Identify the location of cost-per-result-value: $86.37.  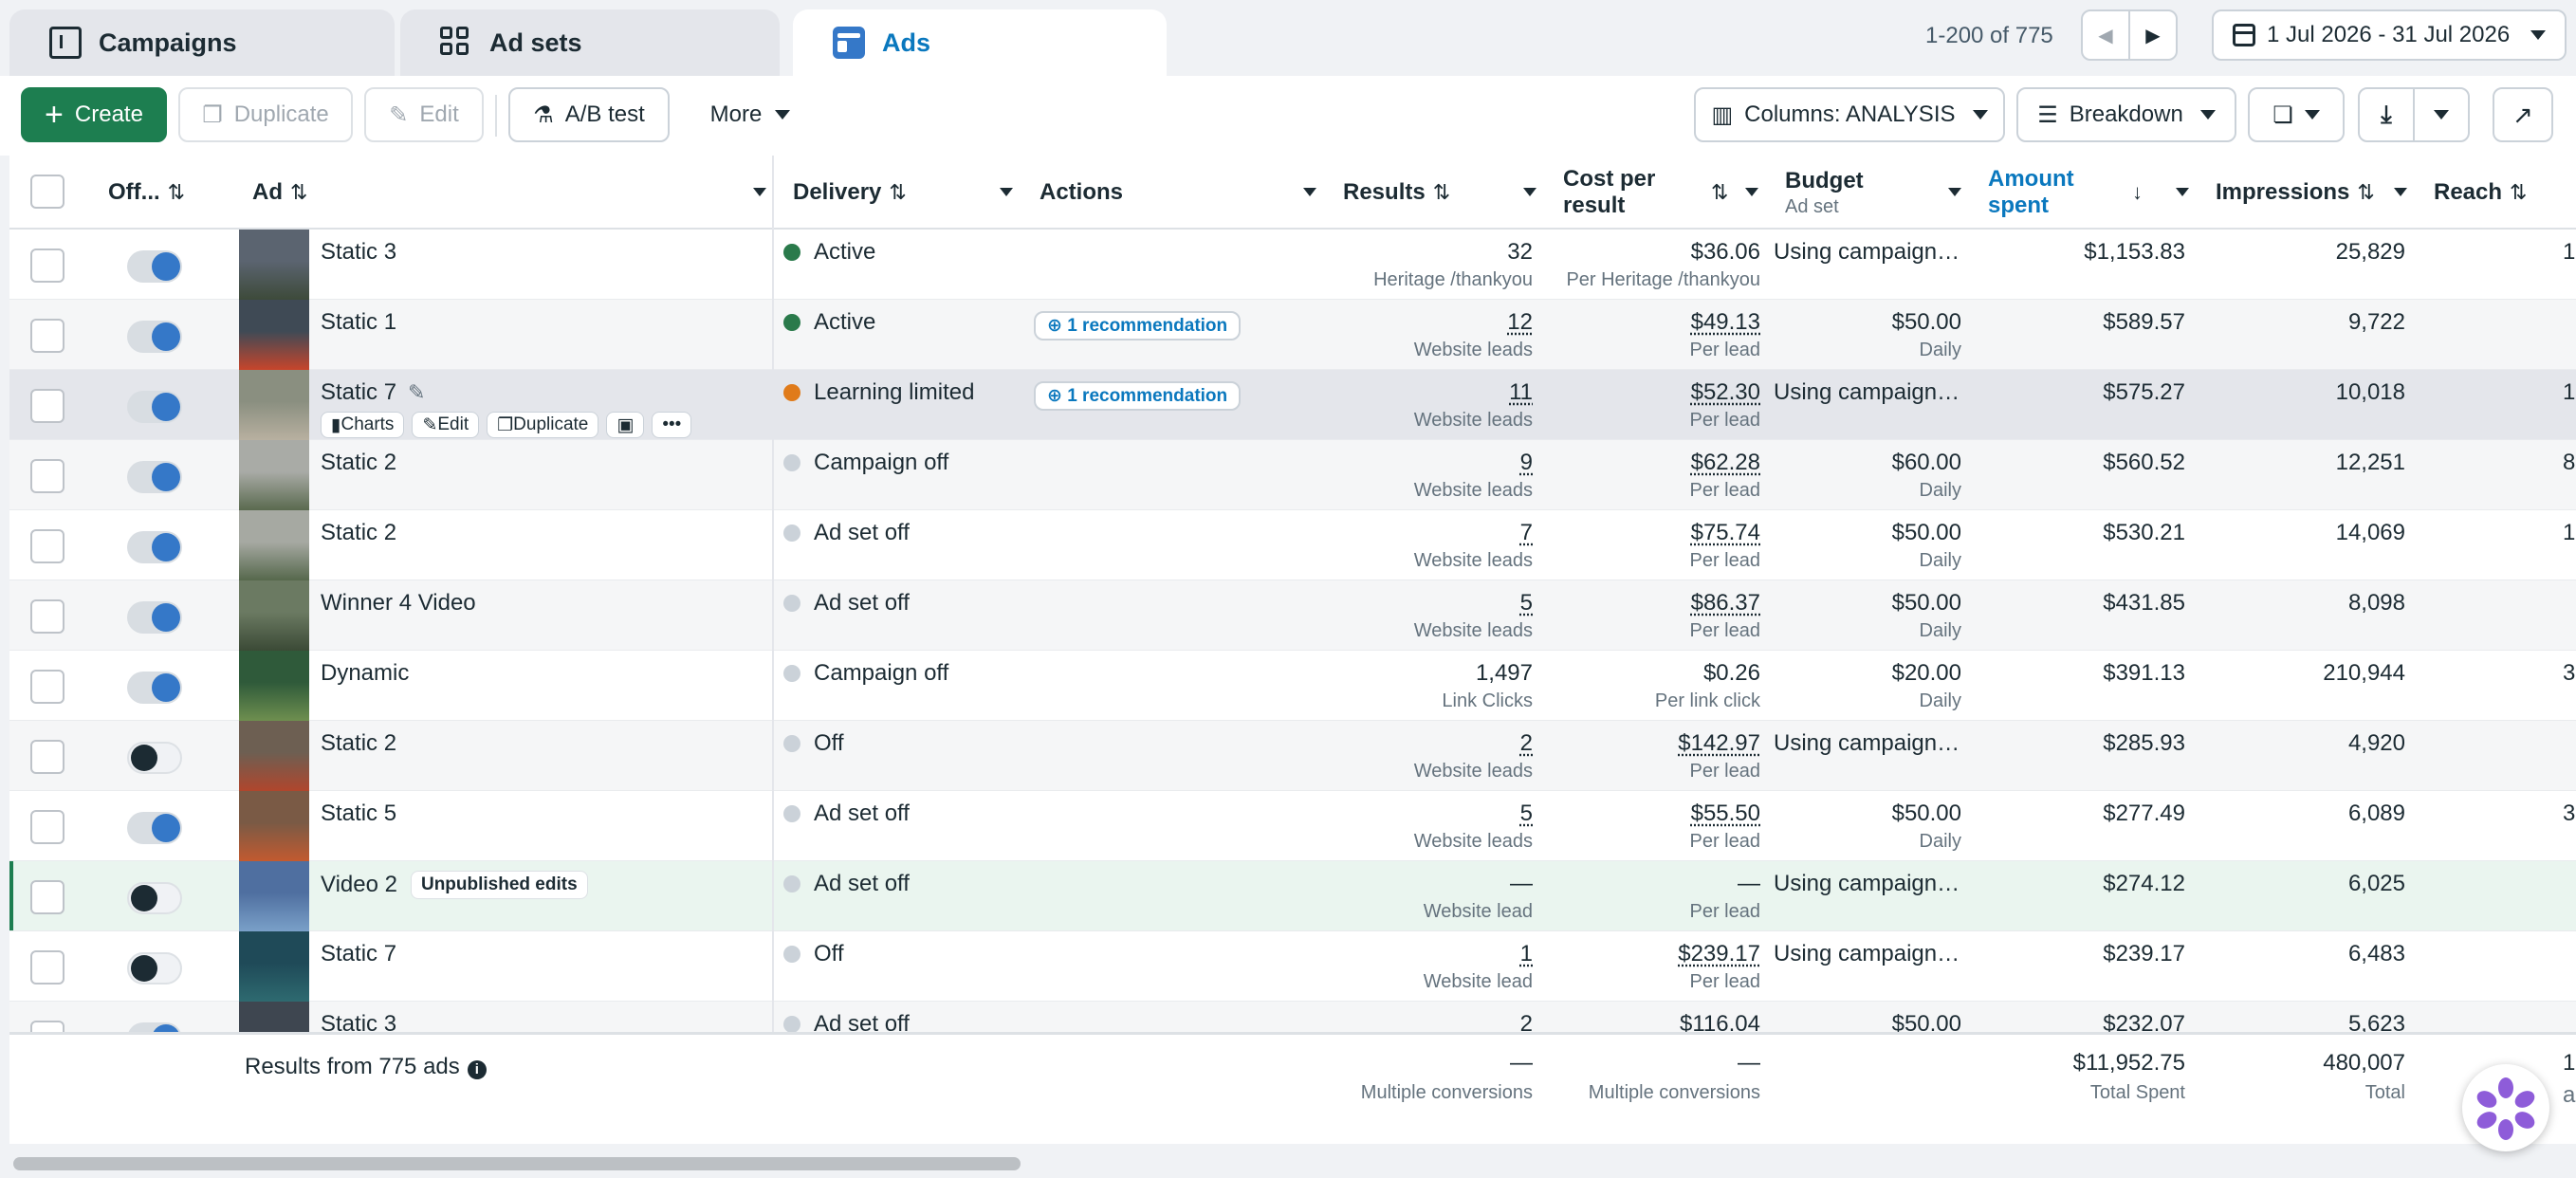
(1725, 603).